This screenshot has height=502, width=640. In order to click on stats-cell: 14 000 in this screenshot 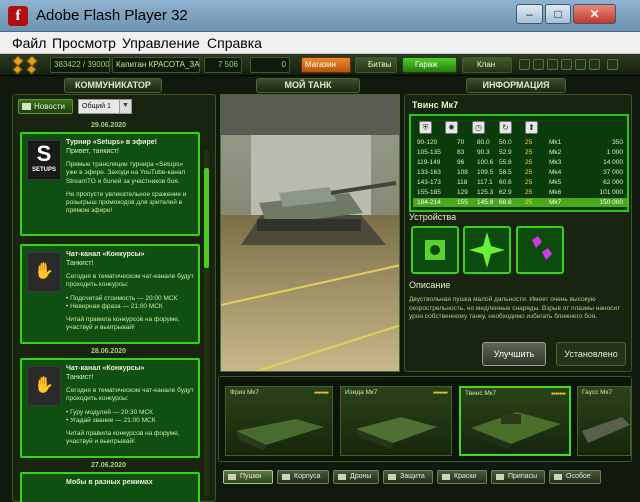, I will do `click(613, 162)`.